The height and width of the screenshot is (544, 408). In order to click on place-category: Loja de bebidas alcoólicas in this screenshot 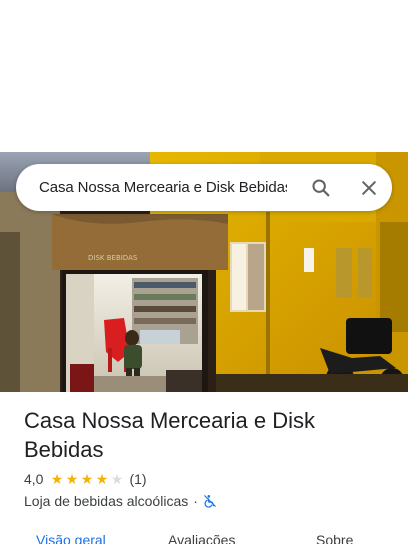, I will do `click(106, 501)`.